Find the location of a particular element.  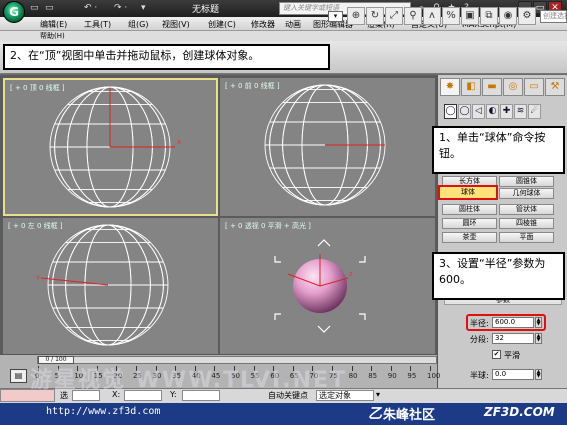

axis-label-y: y is located at coordinates (38, 277).